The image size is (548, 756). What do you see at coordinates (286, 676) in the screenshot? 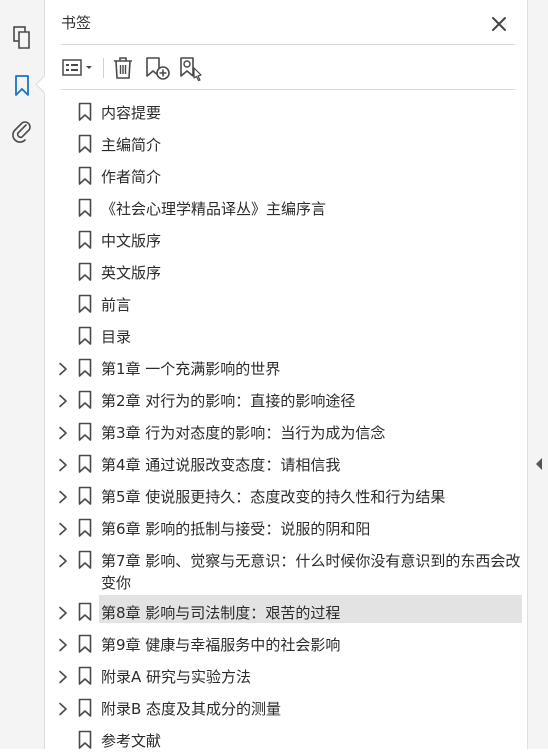
I see `bookmark-item: 附录A 研究与实验方法` at bounding box center [286, 676].